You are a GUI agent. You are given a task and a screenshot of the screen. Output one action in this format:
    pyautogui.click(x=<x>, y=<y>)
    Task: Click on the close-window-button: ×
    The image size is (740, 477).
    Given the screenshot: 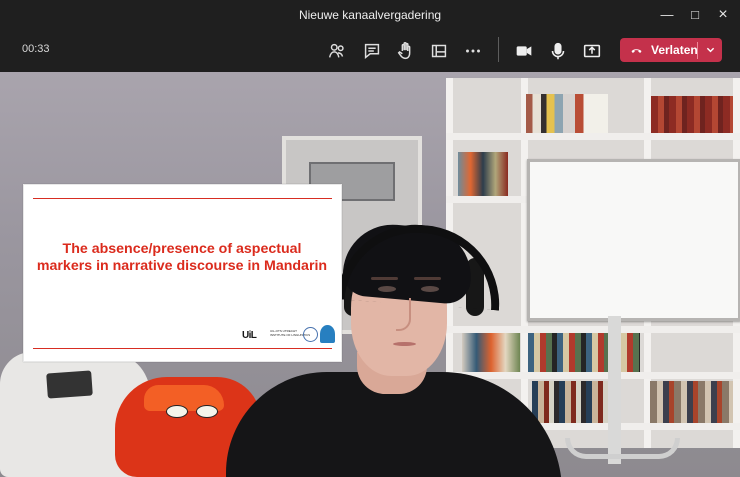 What is the action you would take?
    pyautogui.click(x=723, y=15)
    